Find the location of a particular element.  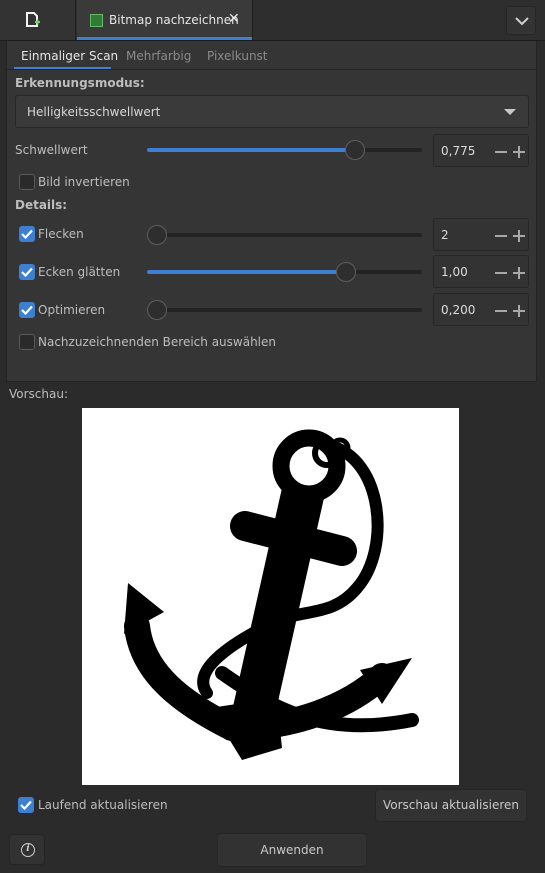

speckles-spinbox: 2 is located at coordinates (481, 234).